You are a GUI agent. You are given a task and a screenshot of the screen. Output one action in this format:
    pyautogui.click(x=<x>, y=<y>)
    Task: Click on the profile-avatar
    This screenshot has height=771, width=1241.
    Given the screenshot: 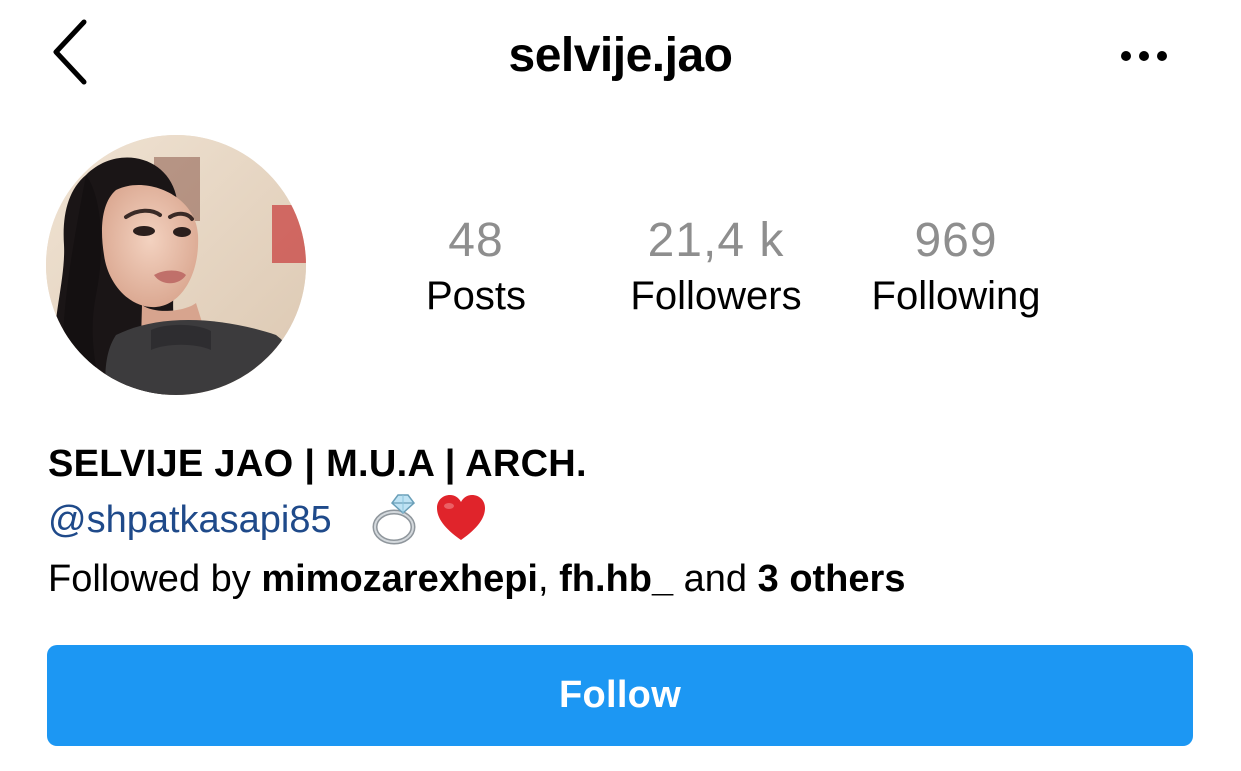 What is the action you would take?
    pyautogui.click(x=176, y=265)
    